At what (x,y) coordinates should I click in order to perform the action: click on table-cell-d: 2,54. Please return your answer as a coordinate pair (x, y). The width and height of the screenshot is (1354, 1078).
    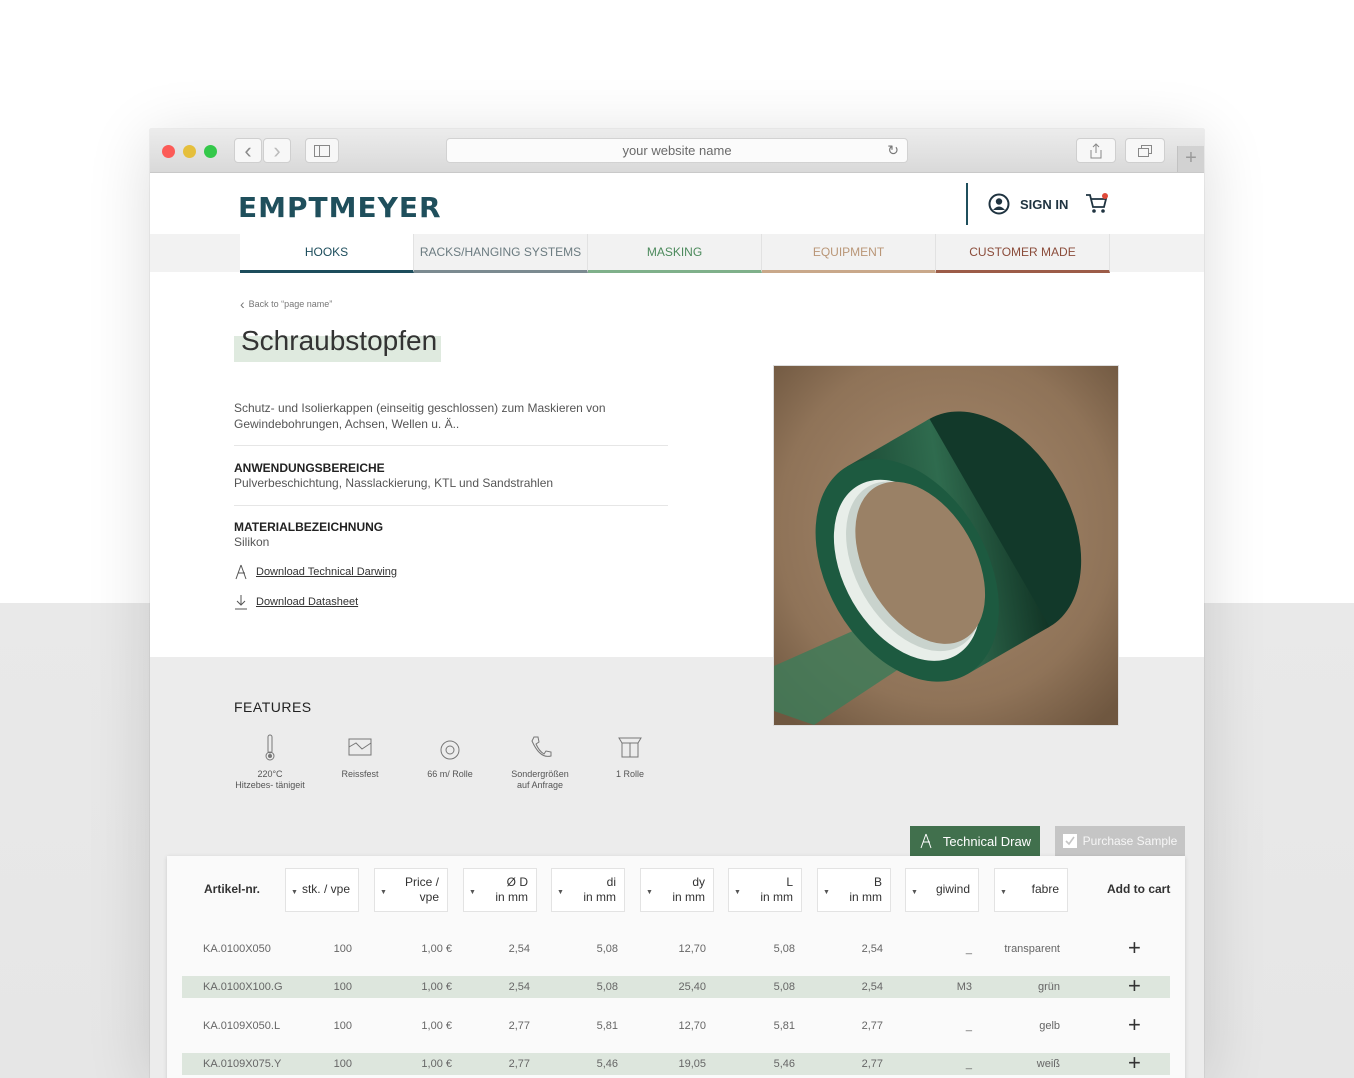
    Looking at the image, I should click on (519, 987).